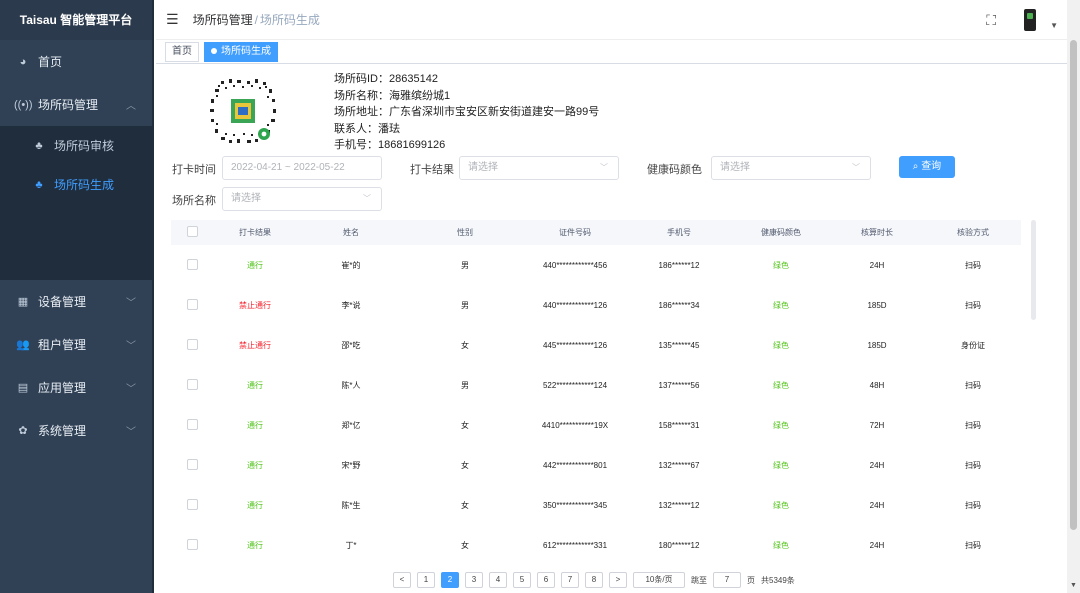 The height and width of the screenshot is (593, 1080). Describe the element at coordinates (791, 168) in the screenshot. I see `health-code-select: 请选择 ﹀` at that location.